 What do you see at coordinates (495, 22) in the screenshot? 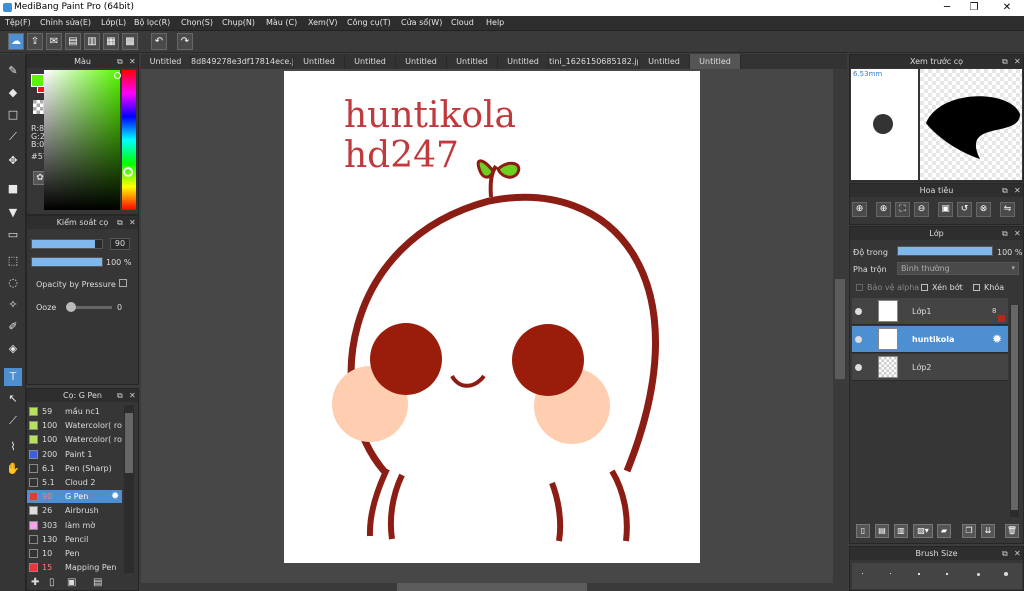
I see `menu-help: Help` at bounding box center [495, 22].